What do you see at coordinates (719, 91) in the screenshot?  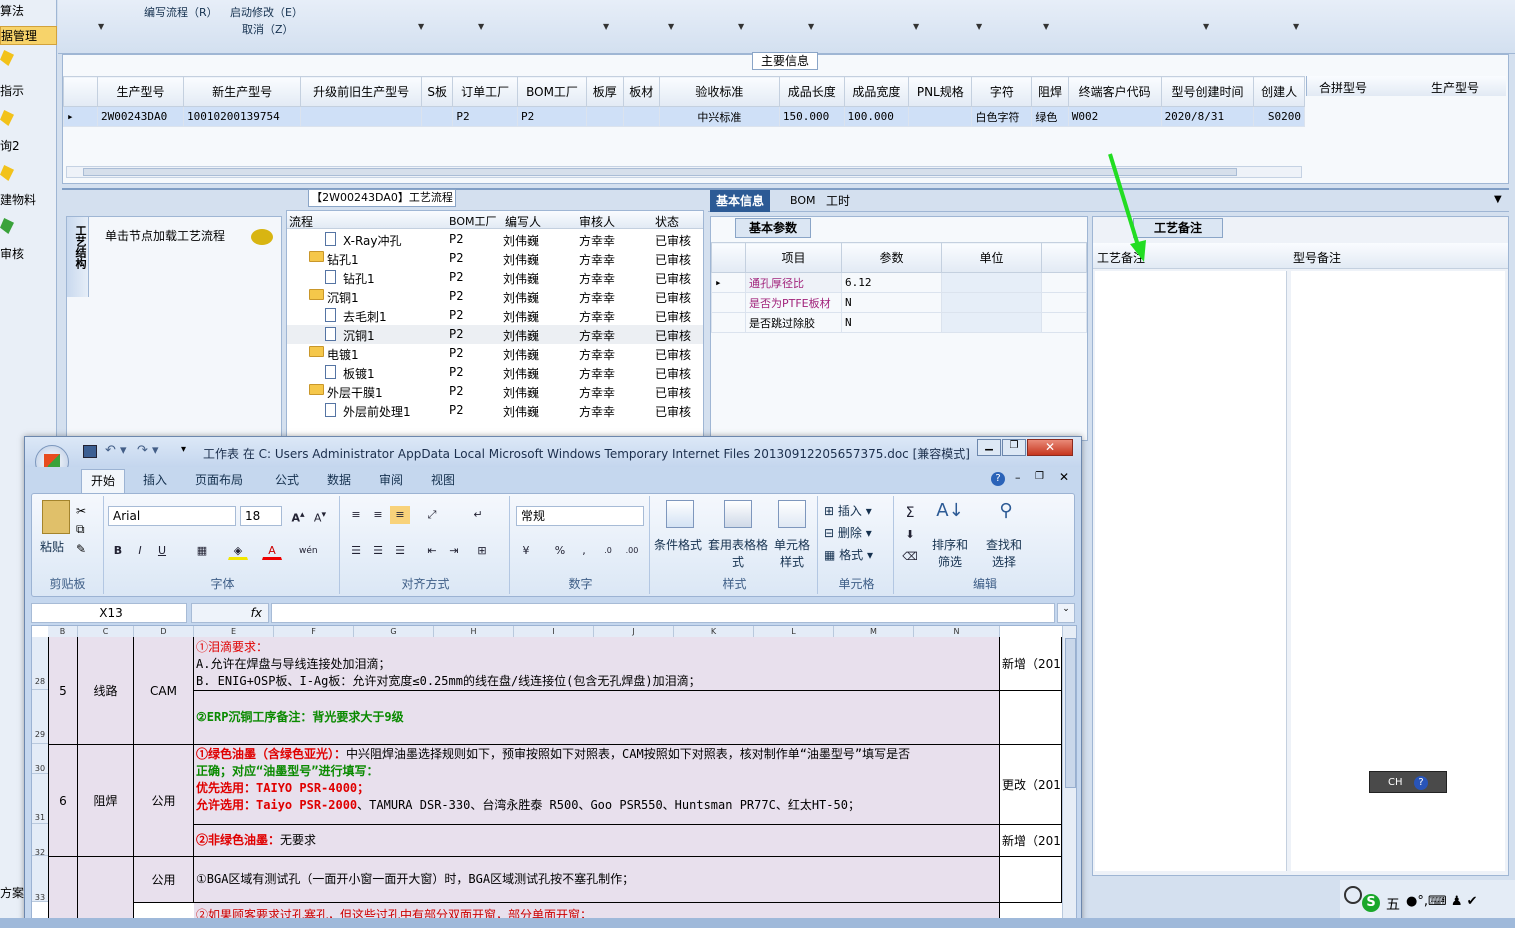 I see `column-header: 验收标准` at bounding box center [719, 91].